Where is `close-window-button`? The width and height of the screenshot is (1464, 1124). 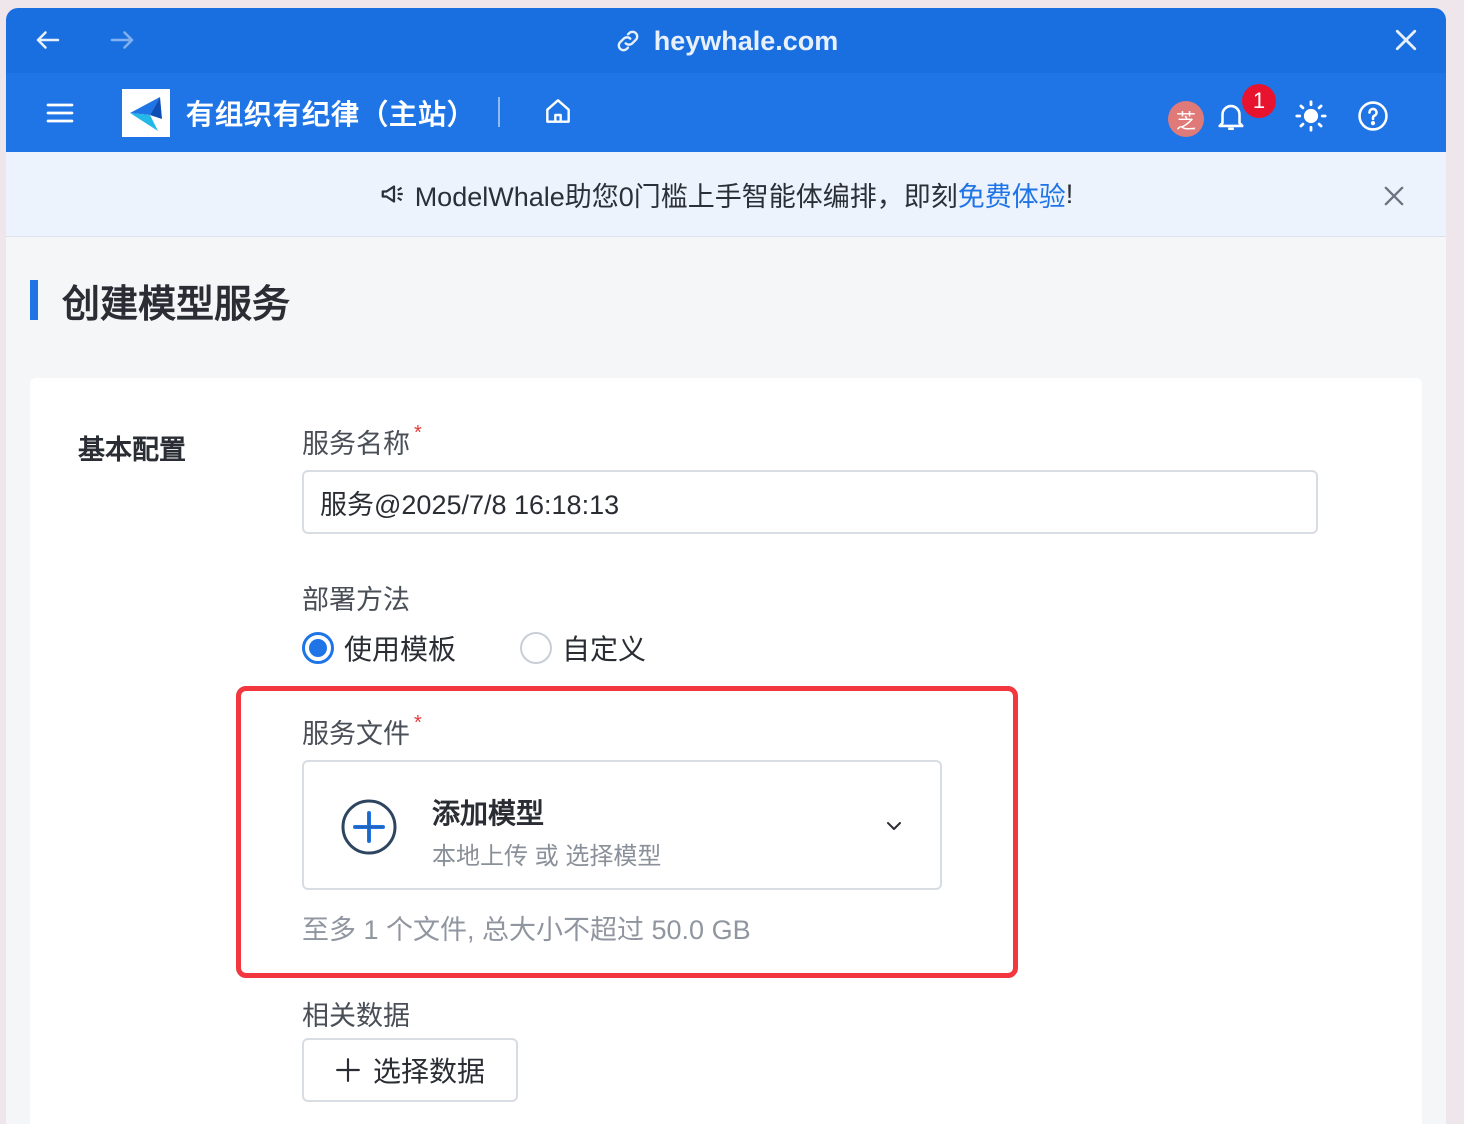 close-window-button is located at coordinates (1406, 40).